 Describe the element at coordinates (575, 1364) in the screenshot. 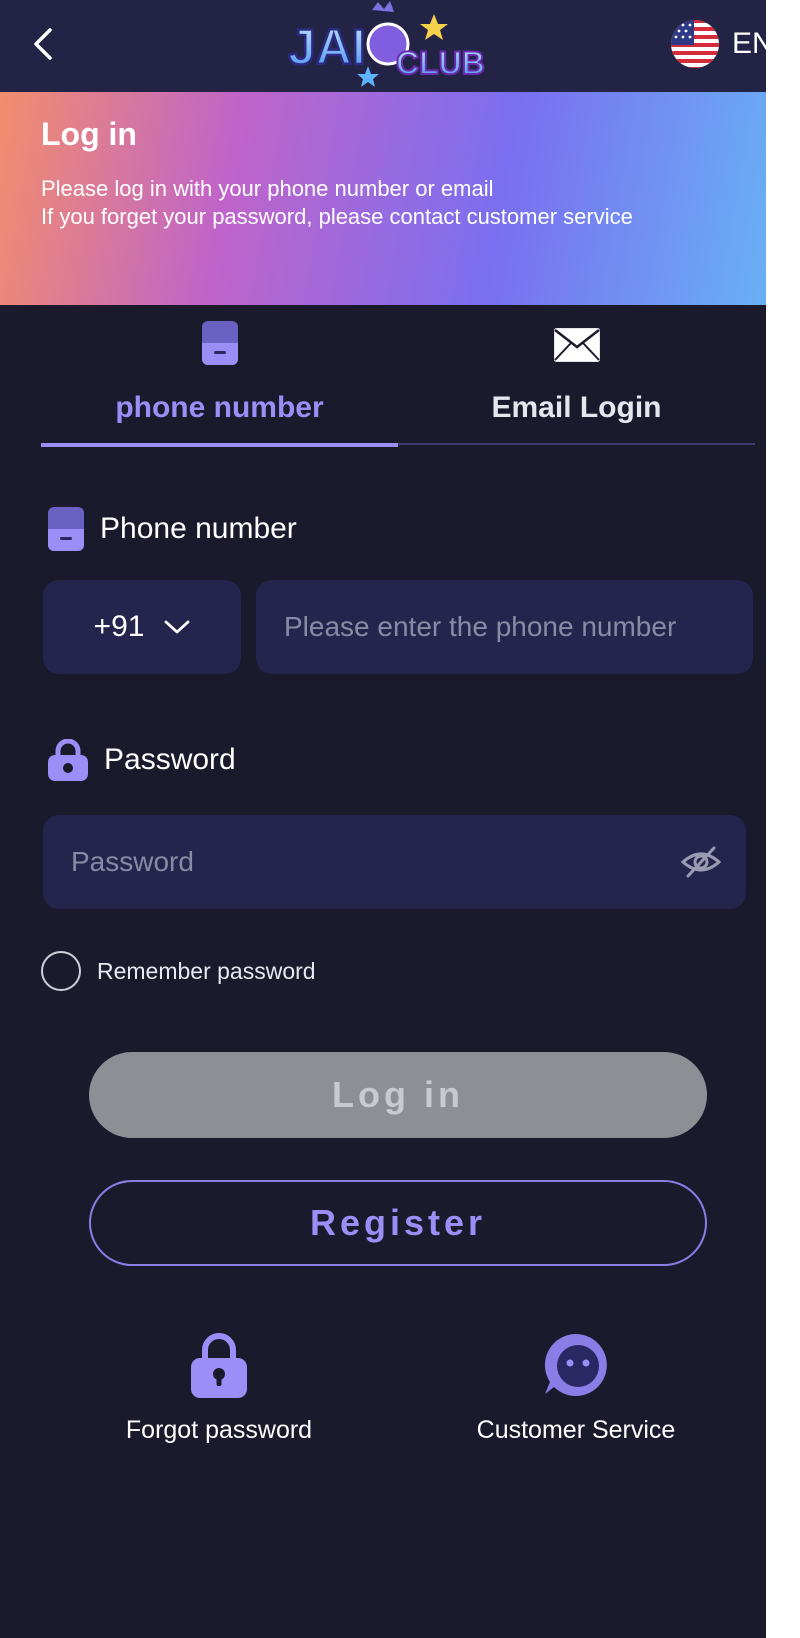

I see `chat-bubble-icon` at that location.